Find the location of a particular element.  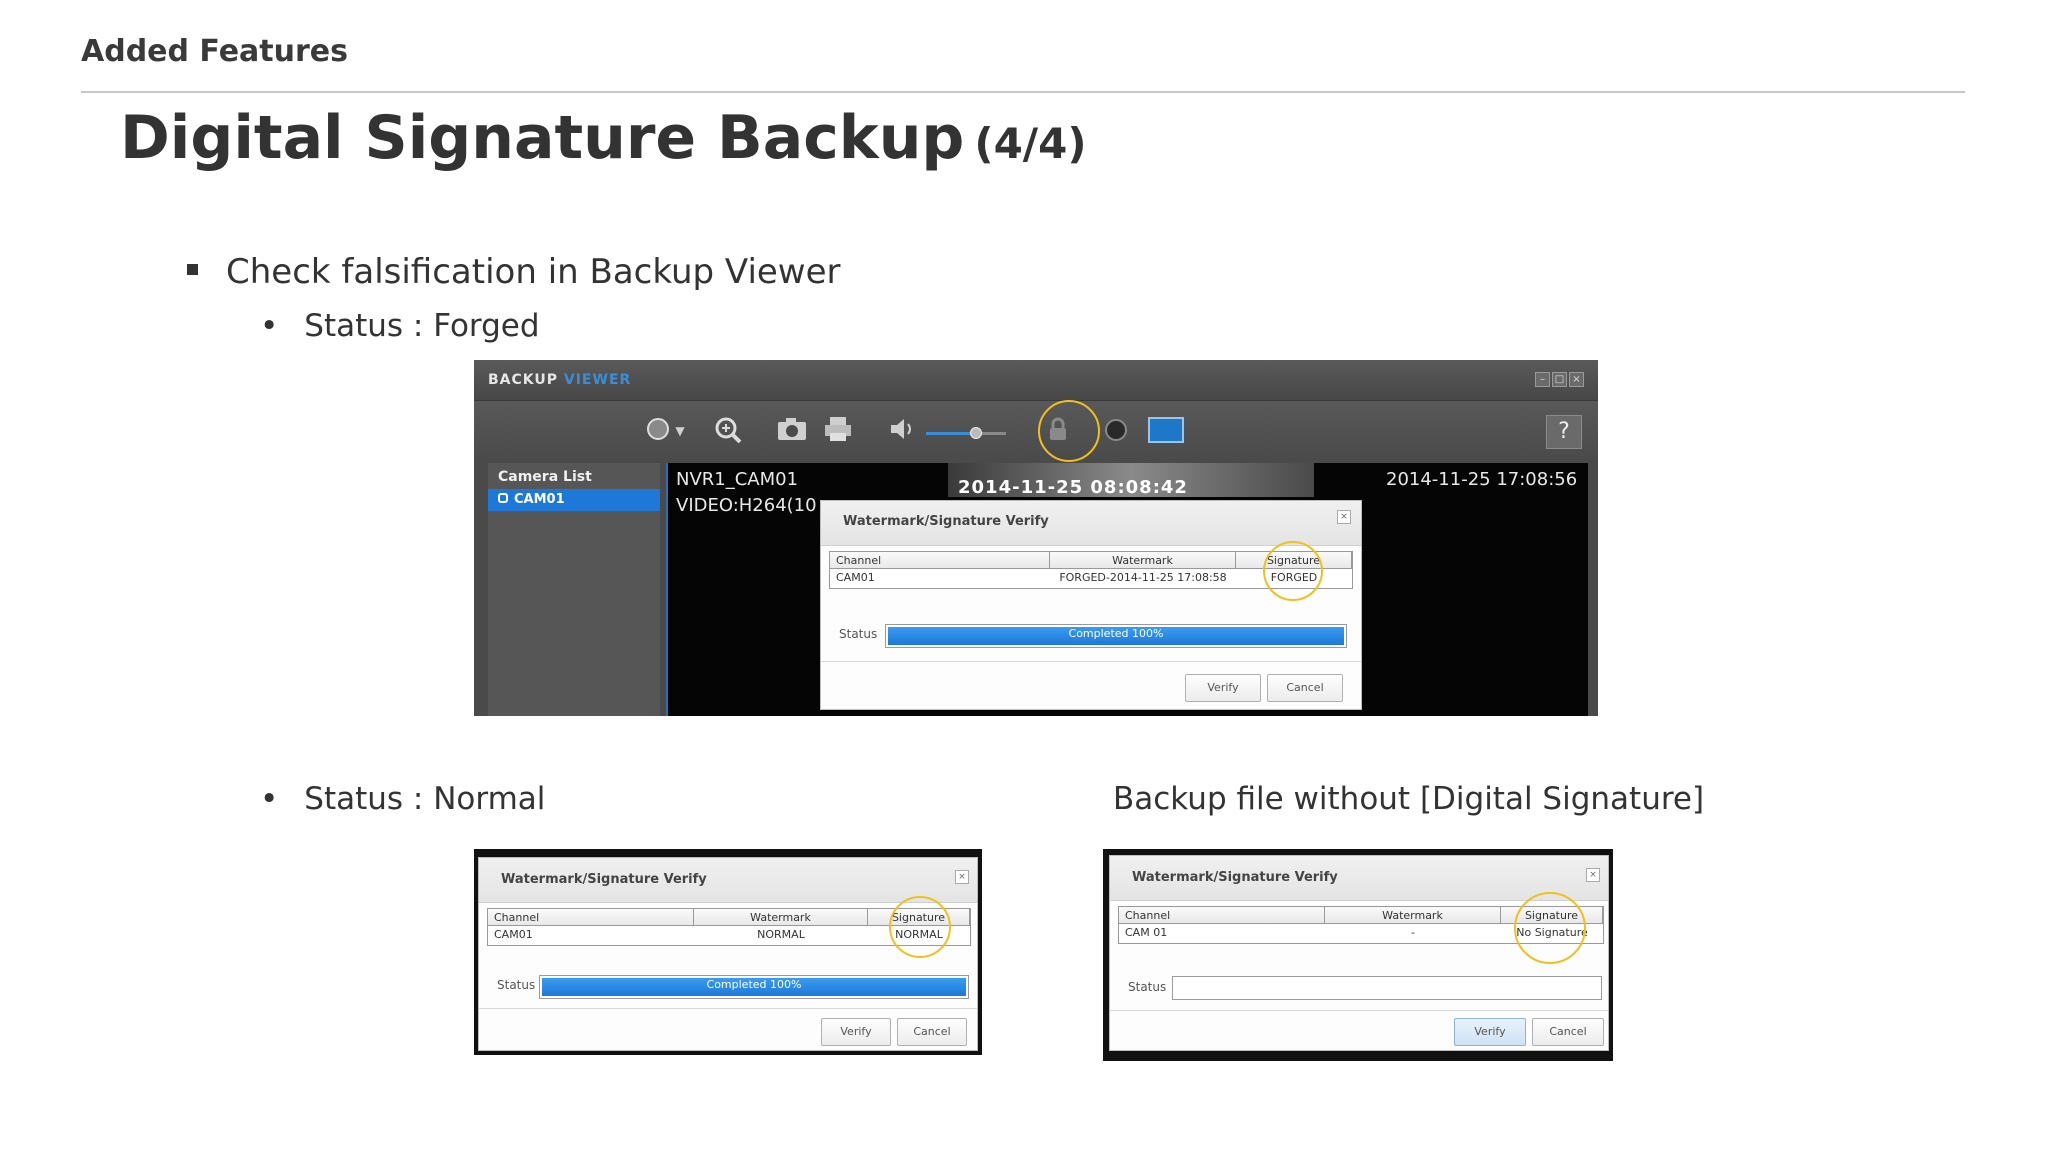

bullet-main: Check falsification in Backup Viewer is located at coordinates (514, 272).